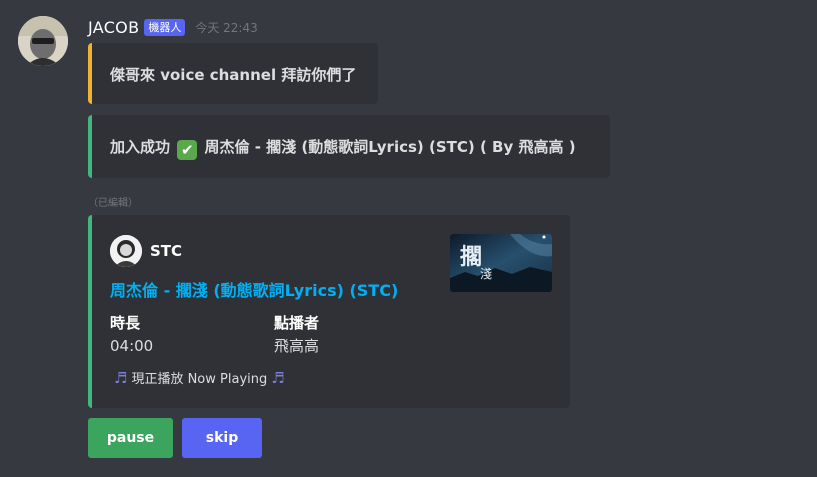 The image size is (817, 477). What do you see at coordinates (126, 251) in the screenshot?
I see `embed-author-avatar` at bounding box center [126, 251].